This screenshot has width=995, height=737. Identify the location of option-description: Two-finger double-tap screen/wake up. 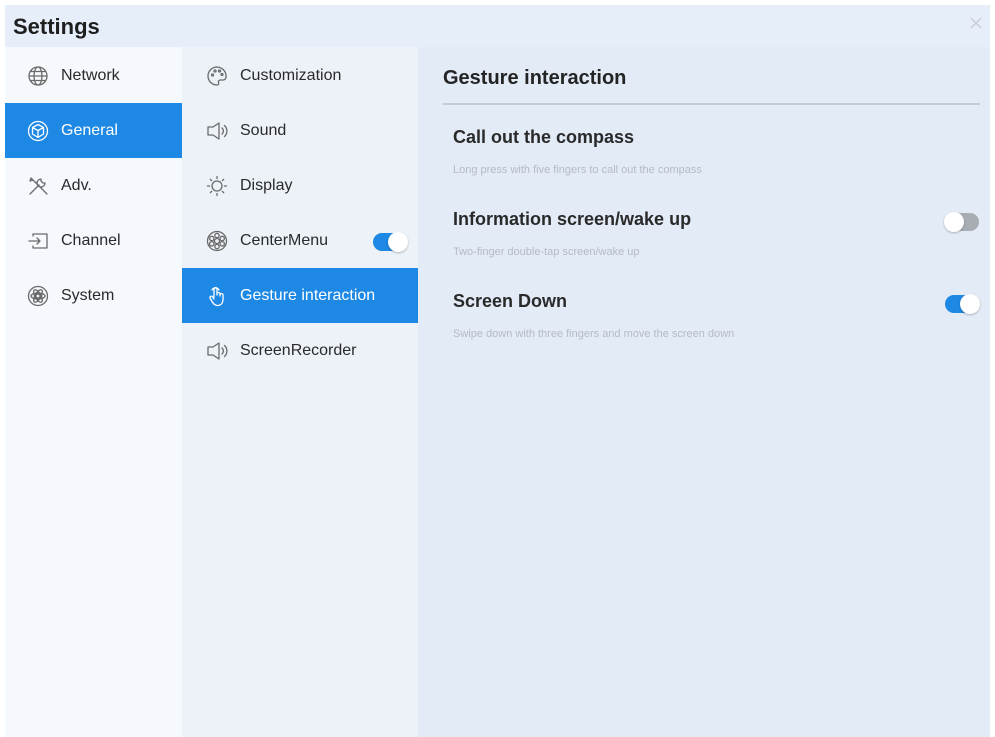
(546, 252).